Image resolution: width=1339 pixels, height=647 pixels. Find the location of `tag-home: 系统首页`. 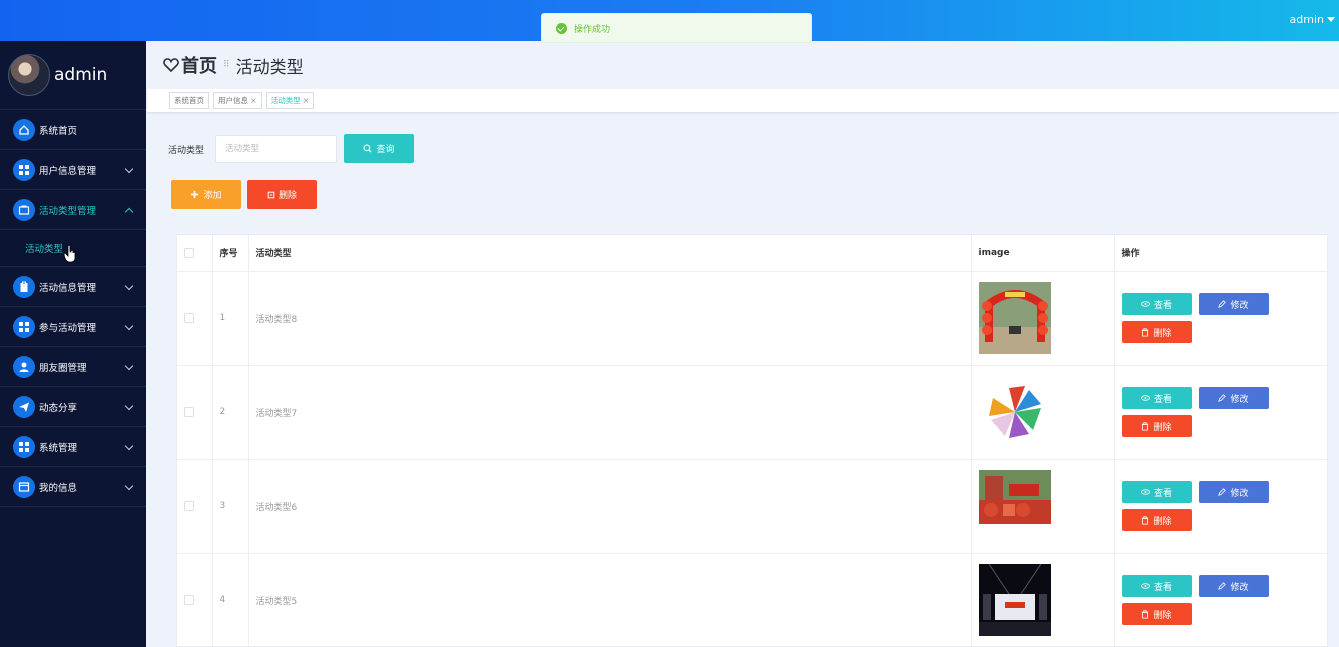

tag-home: 系统首页 is located at coordinates (189, 100).